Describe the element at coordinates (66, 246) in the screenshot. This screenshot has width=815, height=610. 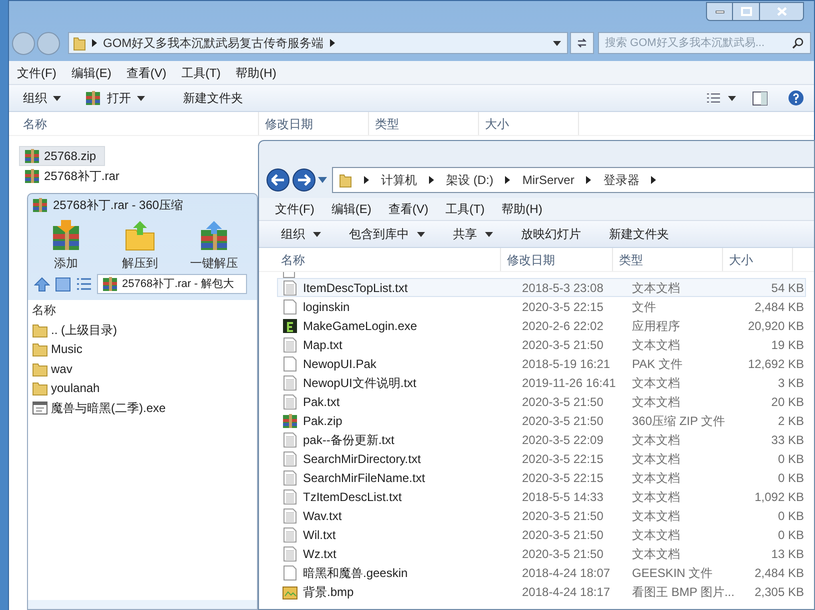
I see `toolbar-button: 添加` at that location.